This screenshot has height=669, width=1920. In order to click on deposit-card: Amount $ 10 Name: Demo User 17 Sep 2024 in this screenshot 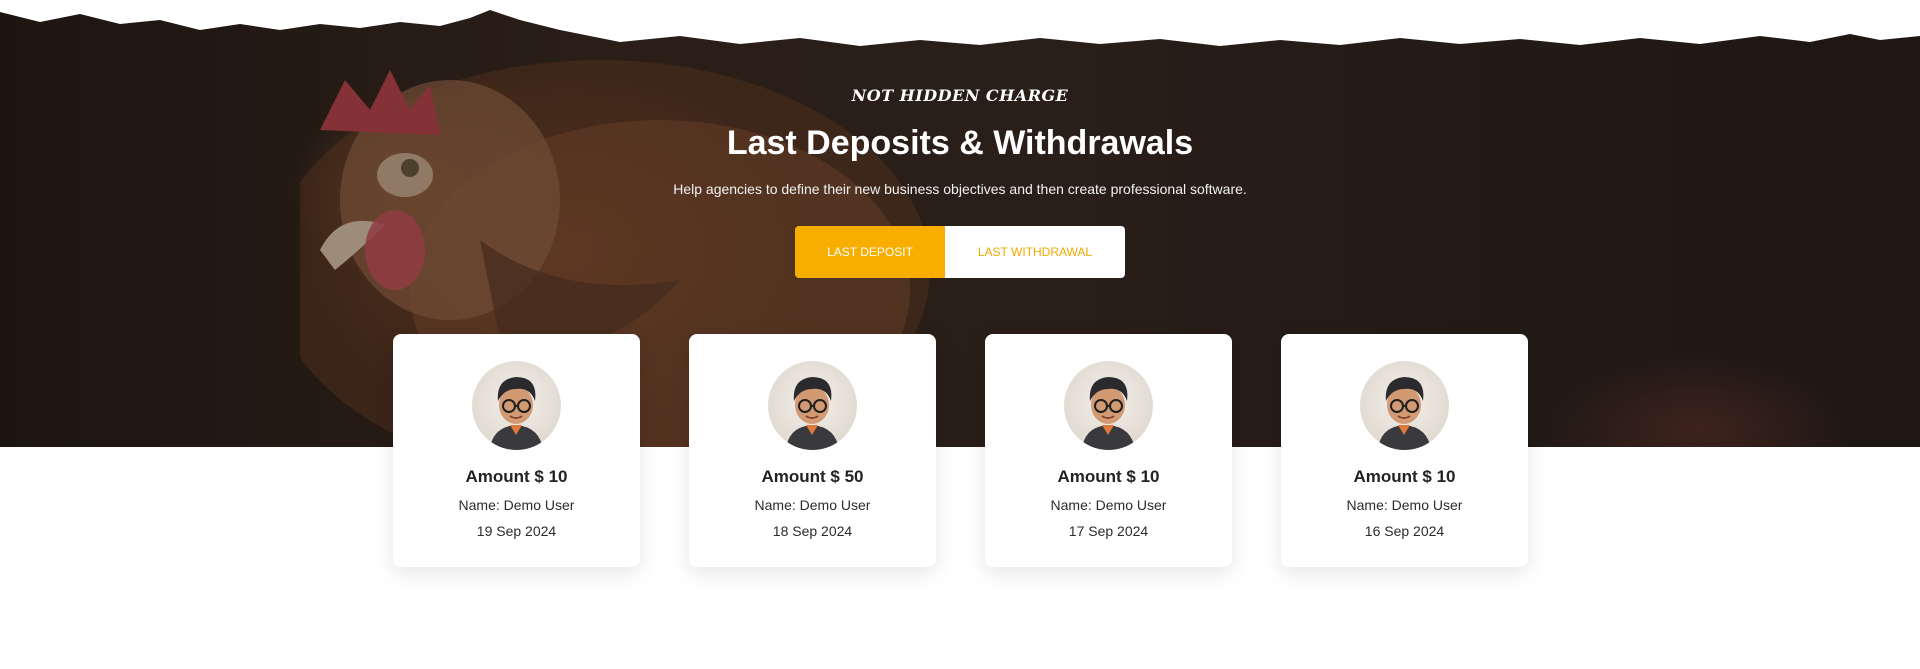, I will do `click(1108, 450)`.